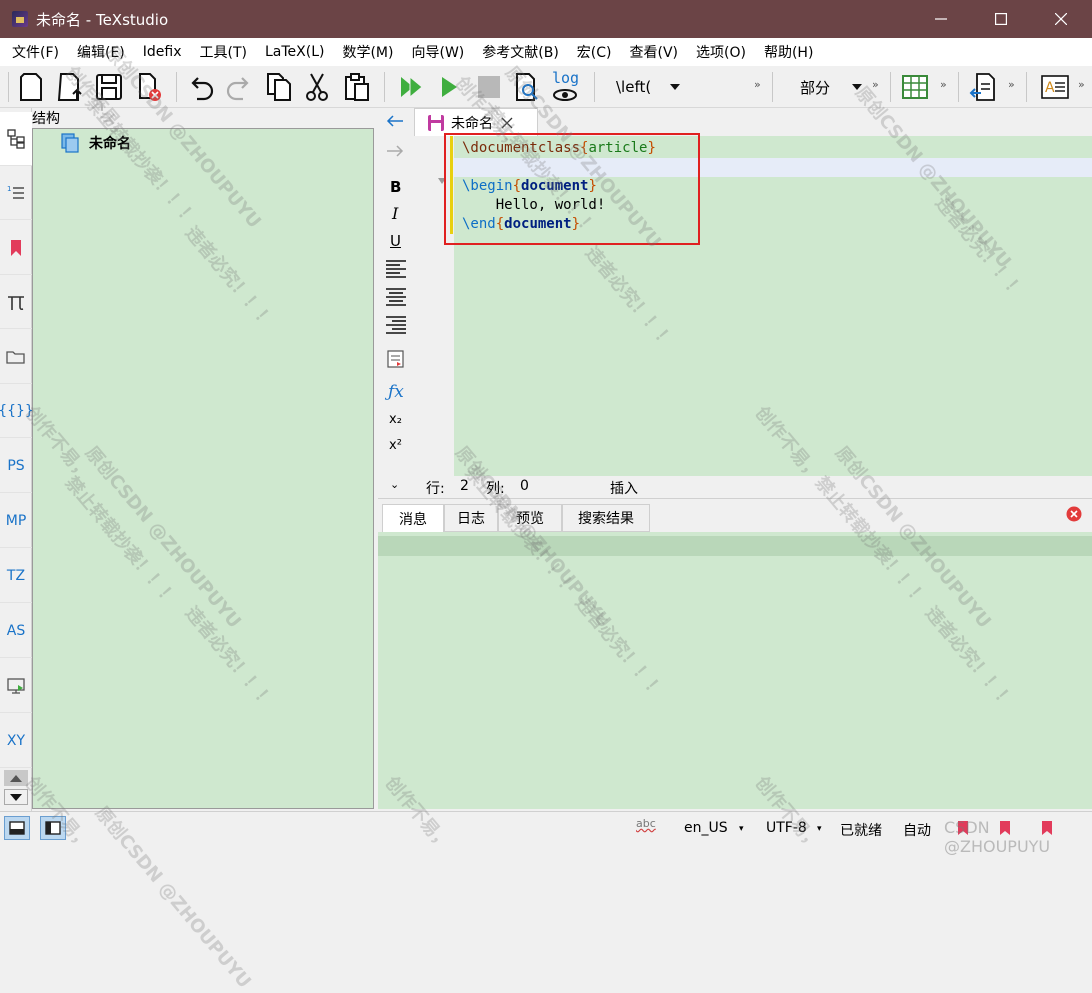 The height and width of the screenshot is (993, 1092). What do you see at coordinates (357, 87) in the screenshot?
I see `paste-button` at bounding box center [357, 87].